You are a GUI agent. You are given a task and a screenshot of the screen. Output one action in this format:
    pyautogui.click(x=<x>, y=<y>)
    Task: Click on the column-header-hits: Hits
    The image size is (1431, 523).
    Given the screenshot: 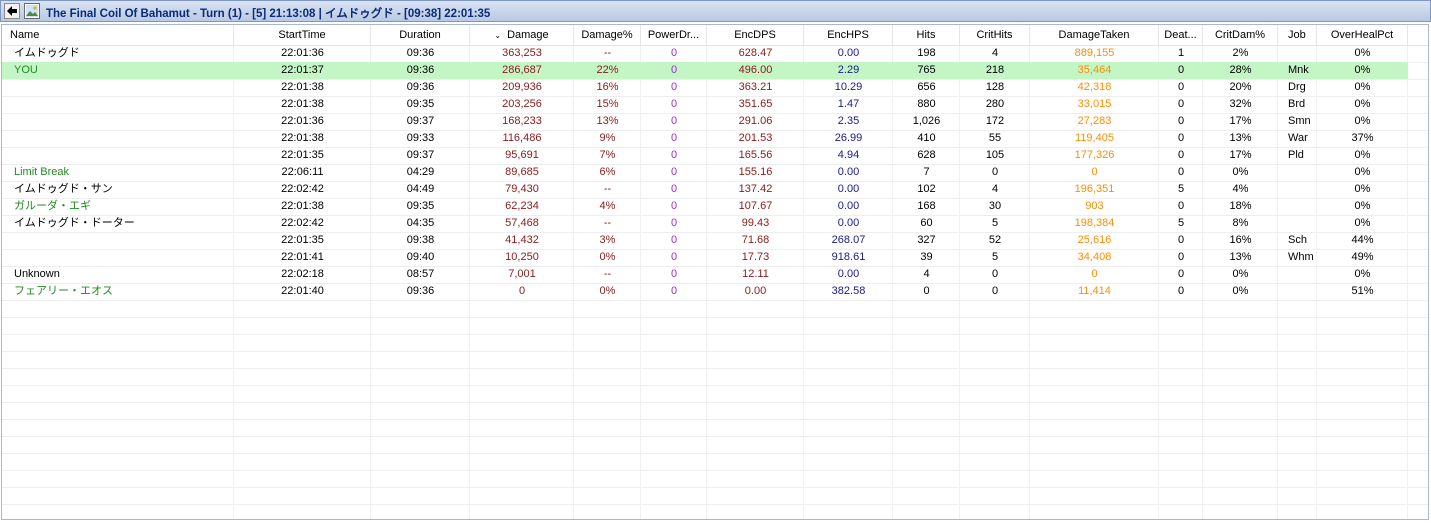 What is the action you would take?
    pyautogui.click(x=926, y=35)
    